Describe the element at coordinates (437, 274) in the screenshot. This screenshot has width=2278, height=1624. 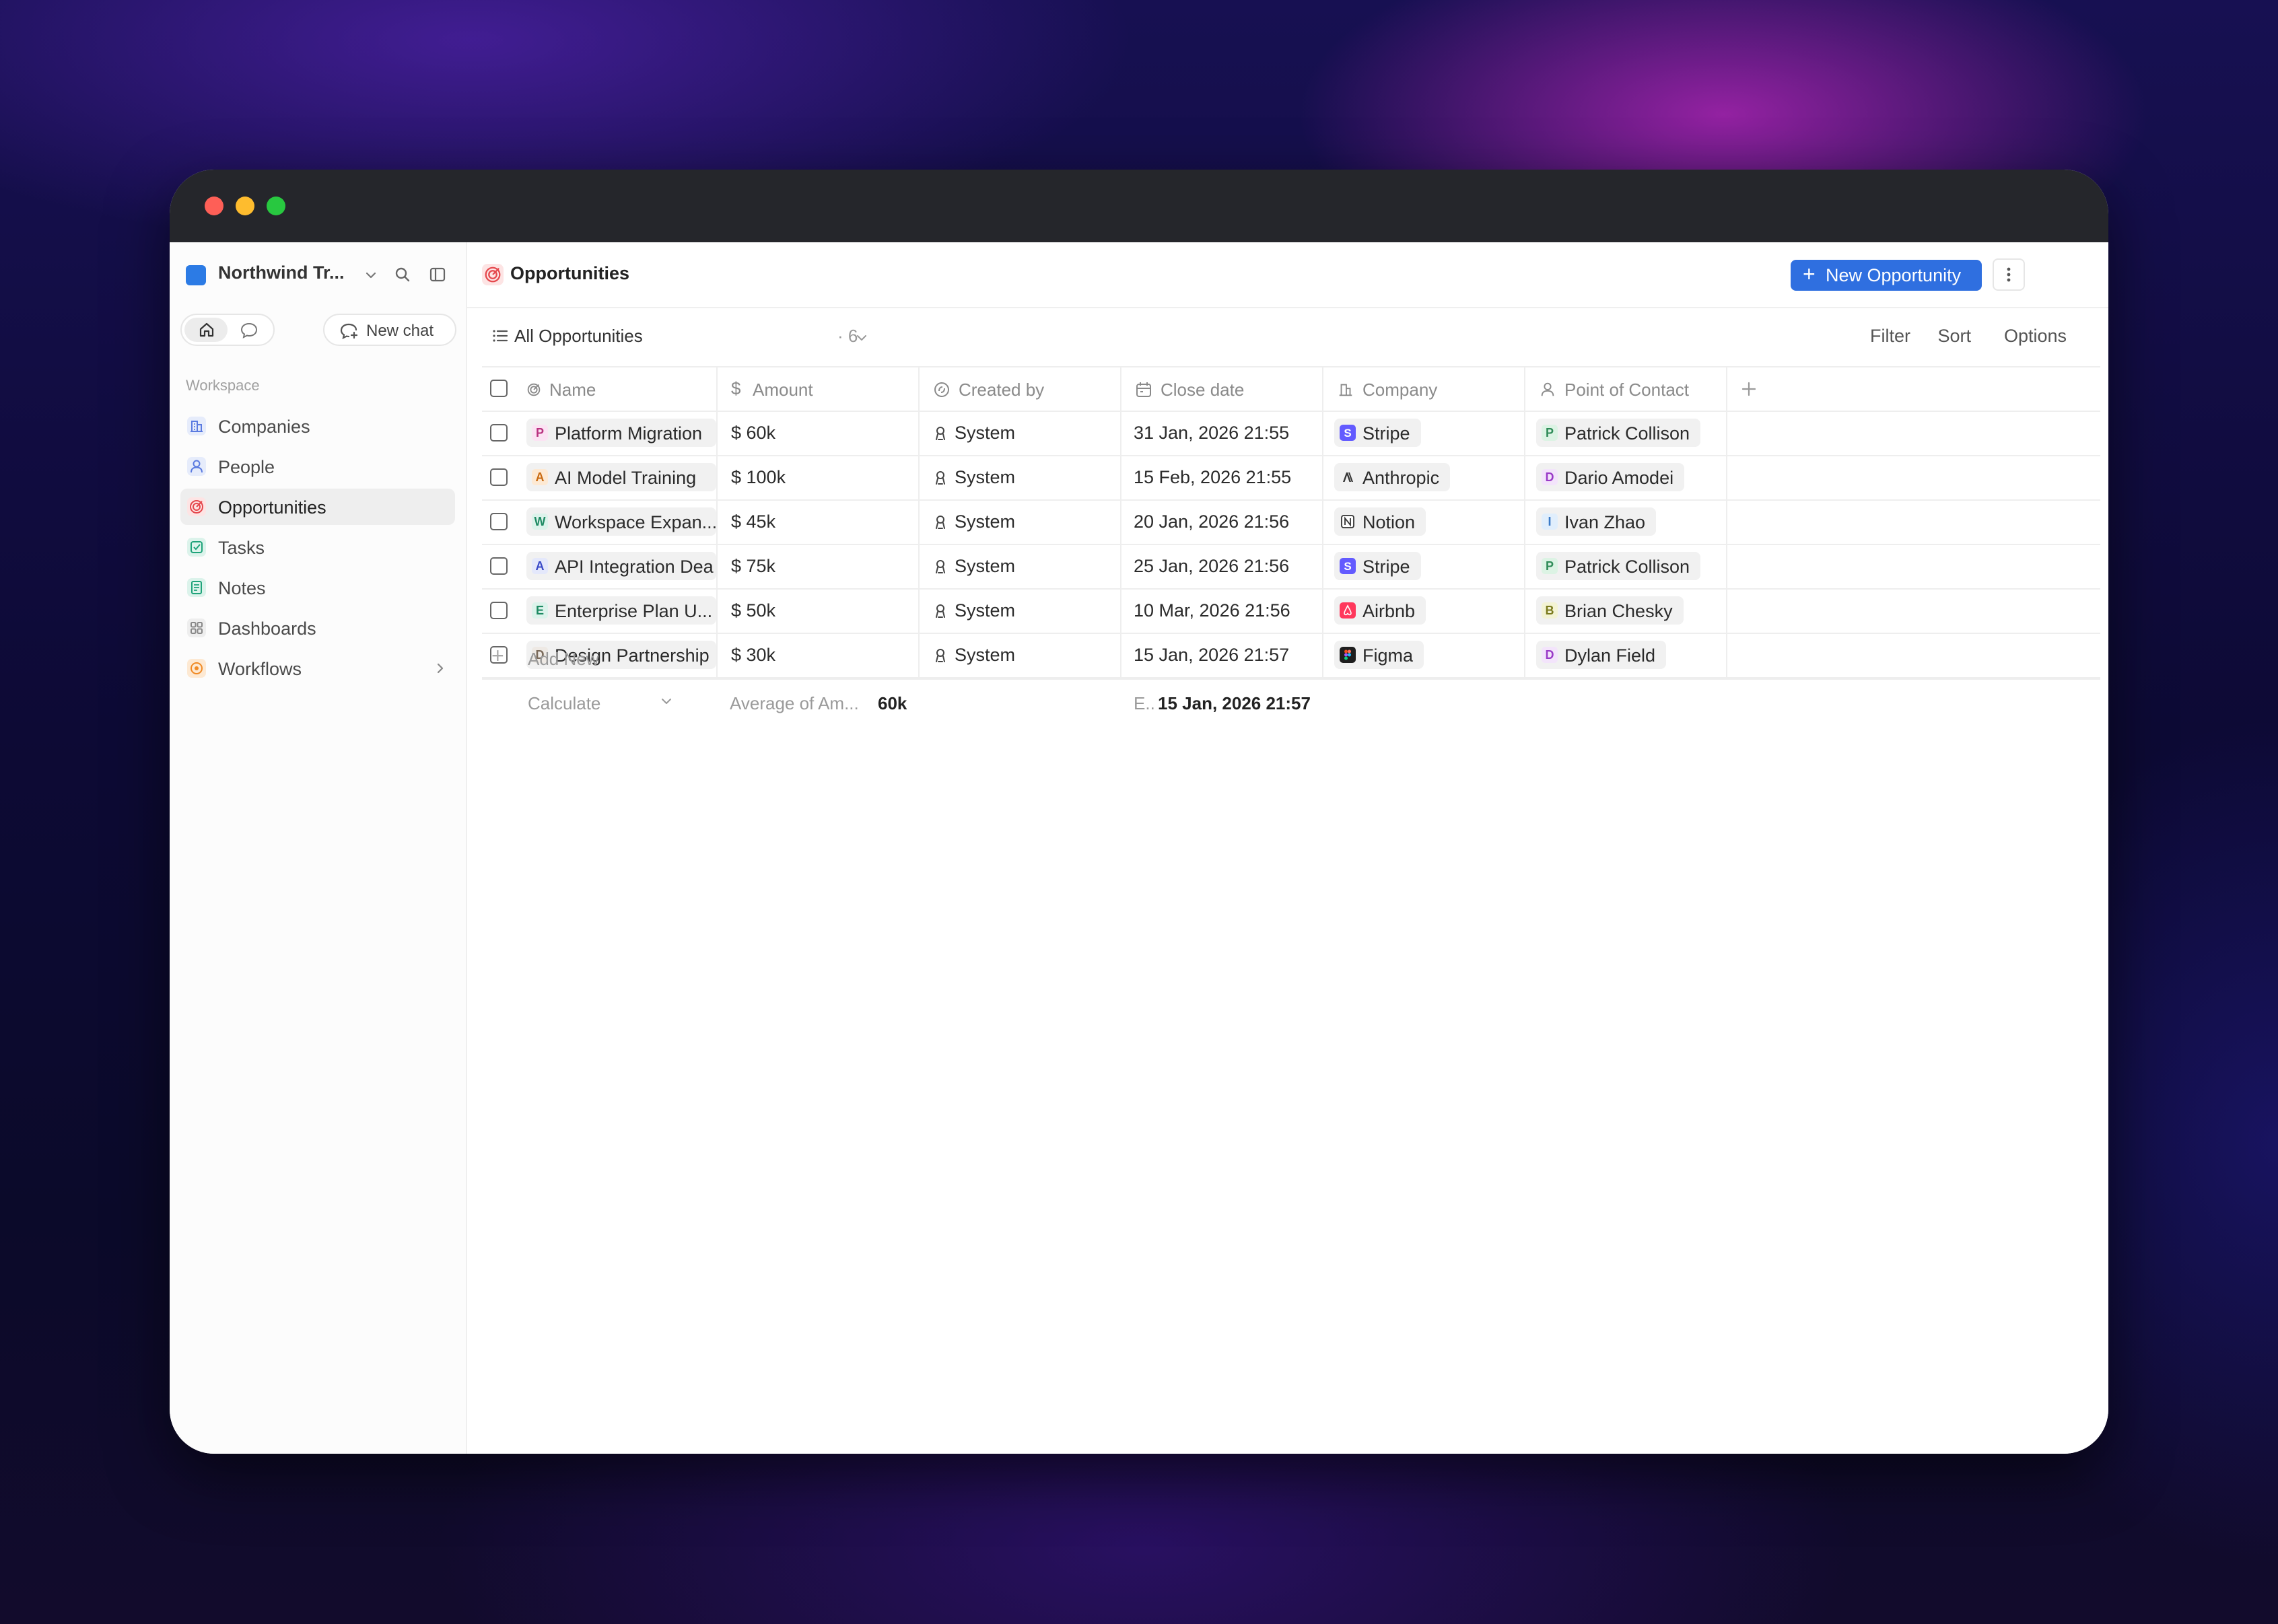
I see `sidebar-toggle-icon` at that location.